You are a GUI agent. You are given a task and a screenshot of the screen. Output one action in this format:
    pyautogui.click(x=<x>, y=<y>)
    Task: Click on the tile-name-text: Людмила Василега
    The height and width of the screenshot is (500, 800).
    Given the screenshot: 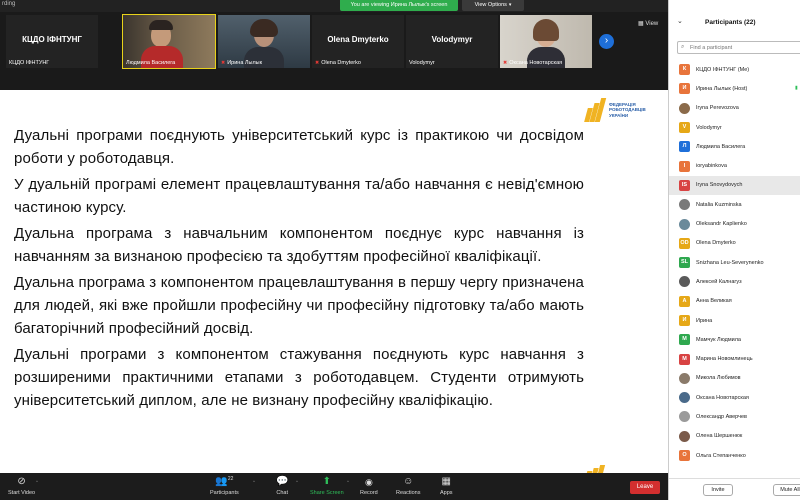 What is the action you would take?
    pyautogui.click(x=151, y=63)
    